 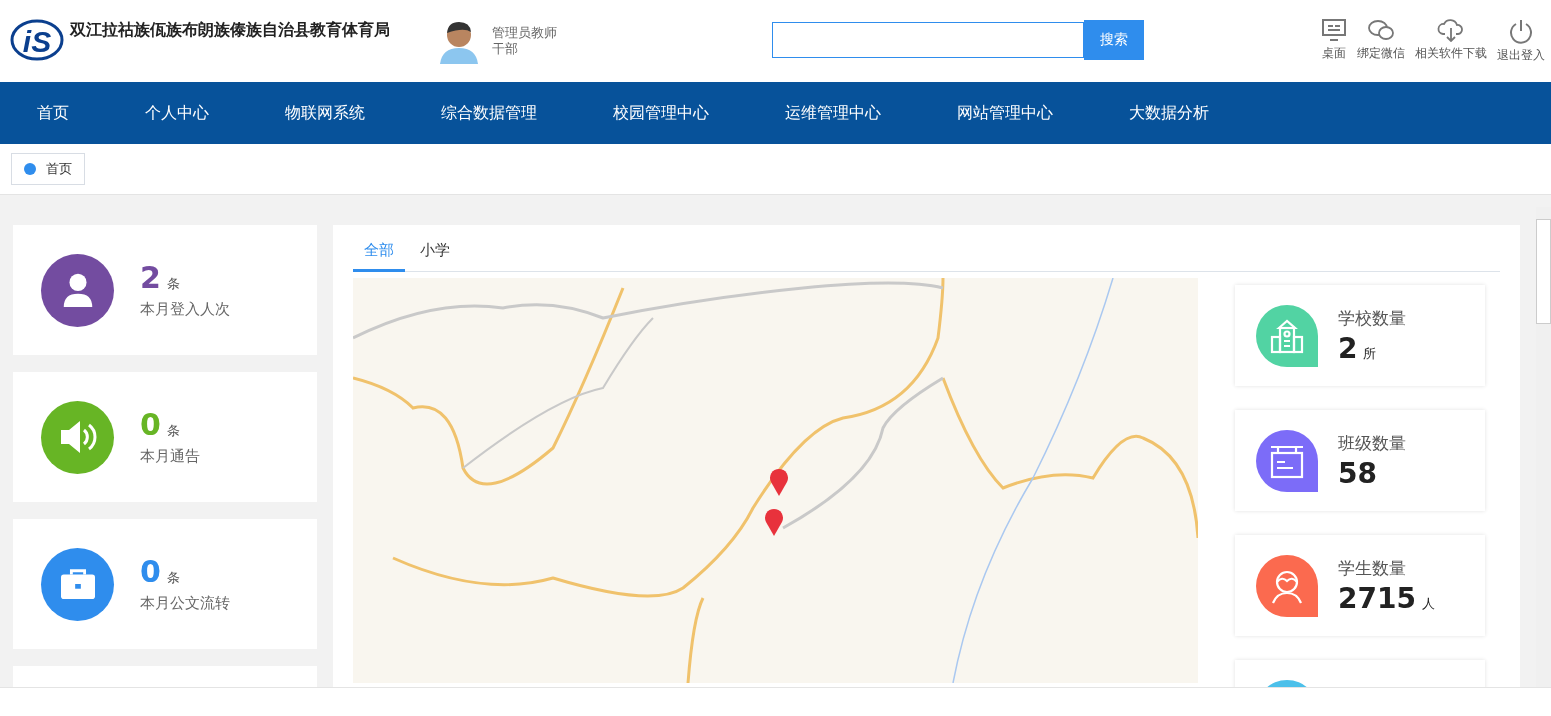 I want to click on toolbar-button: 桌面, so click(x=1334, y=41).